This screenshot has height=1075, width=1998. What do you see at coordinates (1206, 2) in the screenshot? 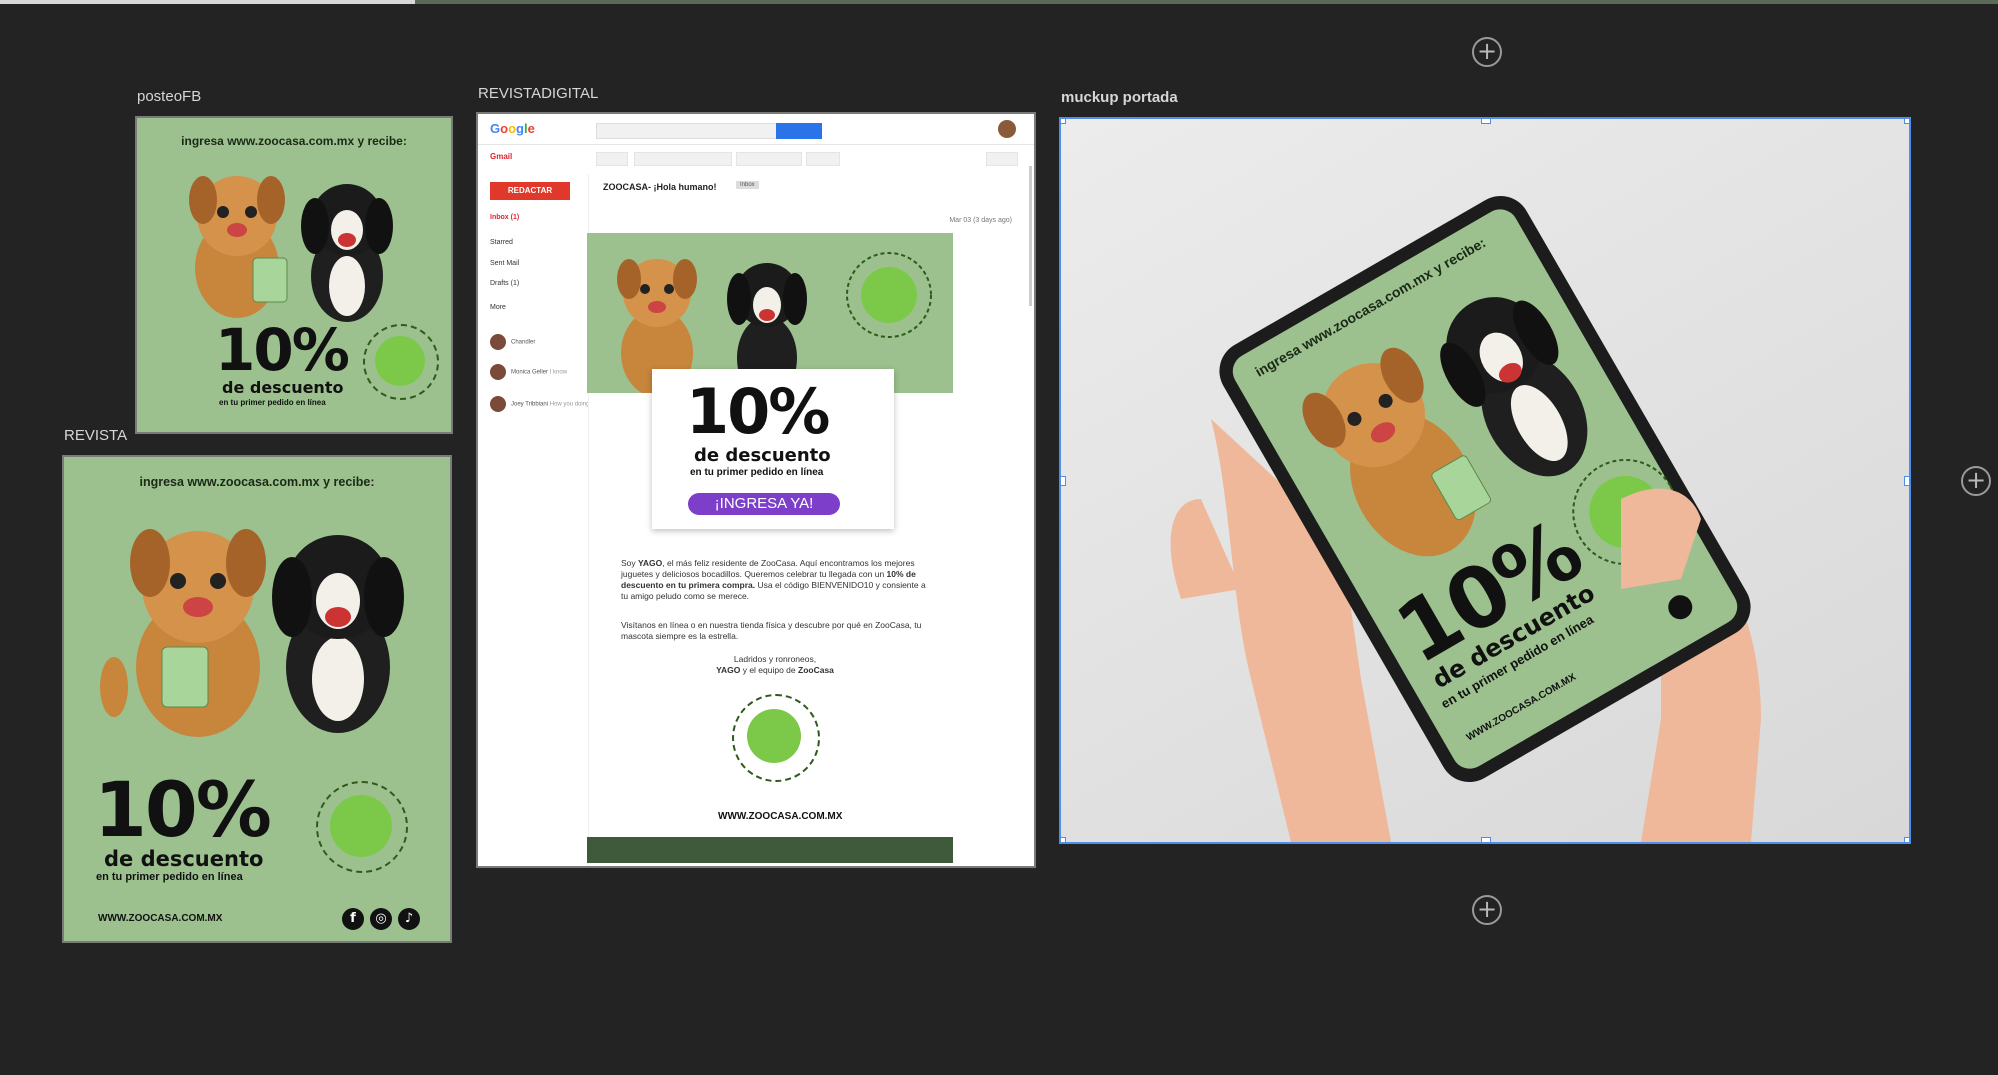
I see `top-strip-dark` at bounding box center [1206, 2].